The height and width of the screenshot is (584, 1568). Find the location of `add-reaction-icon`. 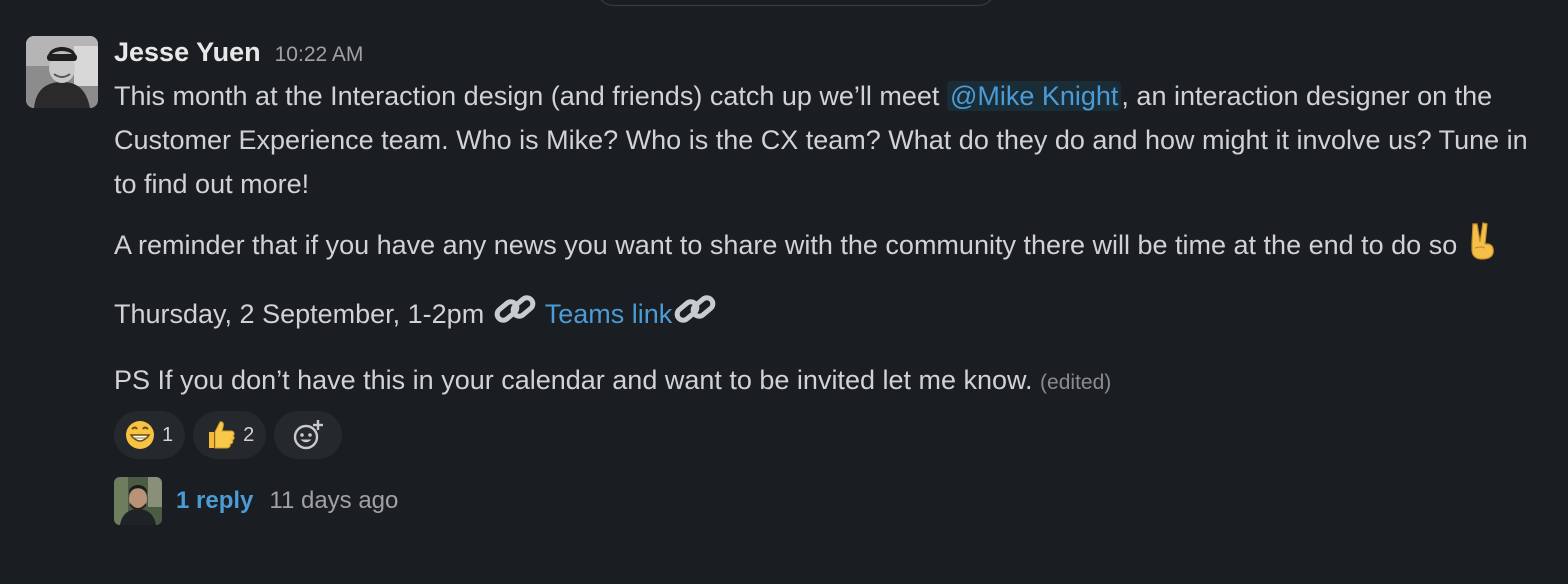

add-reaction-icon is located at coordinates (309, 435).